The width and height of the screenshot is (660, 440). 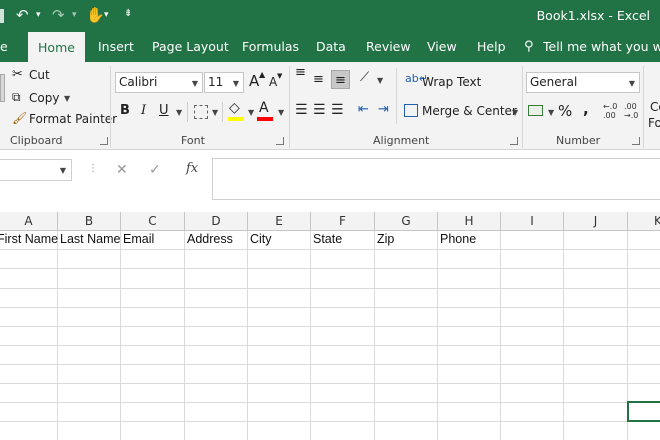 What do you see at coordinates (515, 112) in the screenshot?
I see `merge-dropdown-icon: ▼` at bounding box center [515, 112].